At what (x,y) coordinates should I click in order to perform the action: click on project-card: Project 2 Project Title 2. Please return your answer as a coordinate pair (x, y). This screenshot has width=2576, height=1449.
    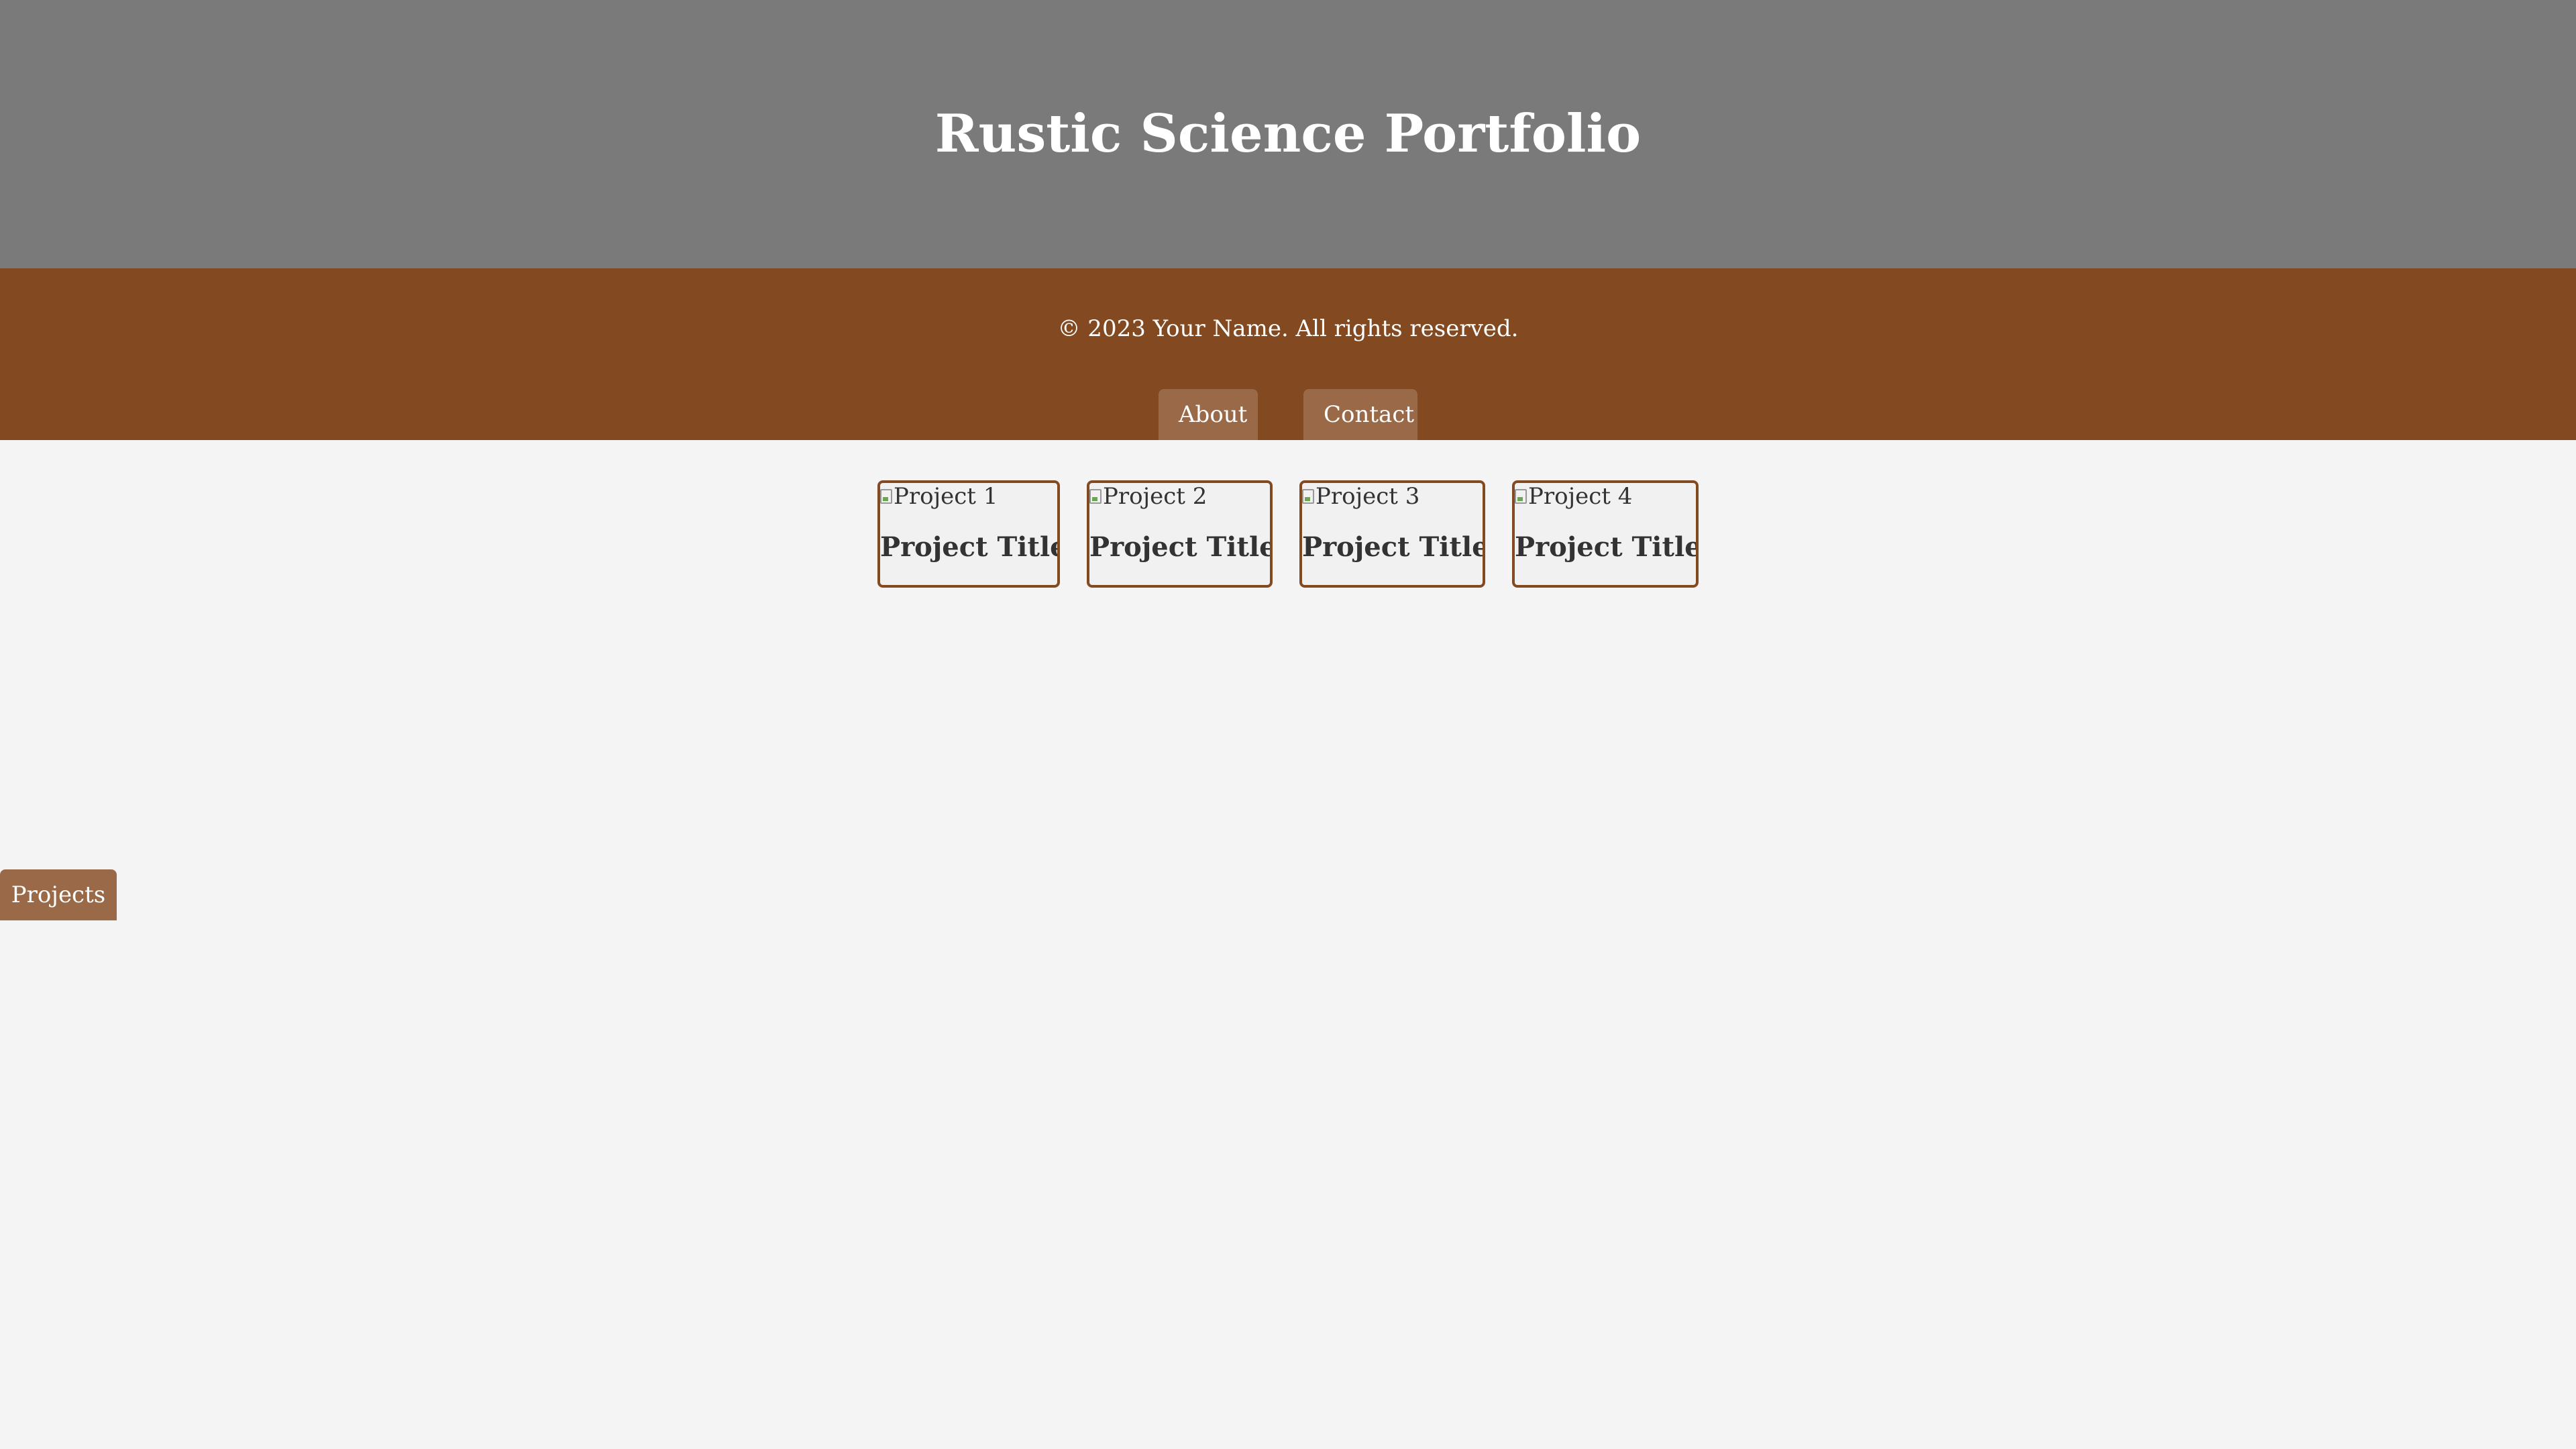
    Looking at the image, I should click on (1180, 534).